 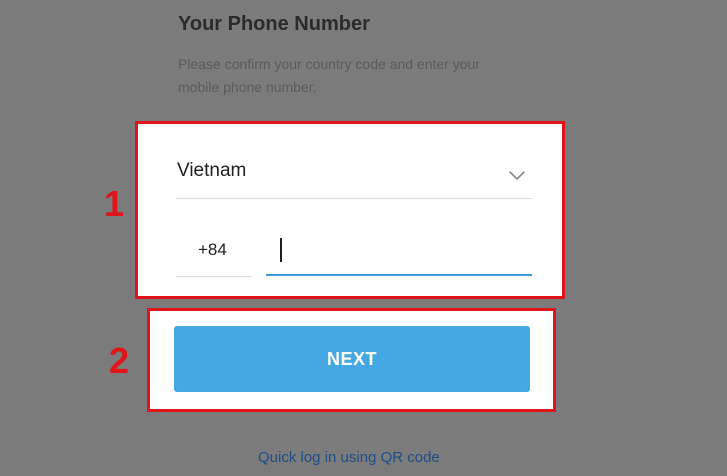 I want to click on next-button-highlight: NEXT, so click(x=351, y=360).